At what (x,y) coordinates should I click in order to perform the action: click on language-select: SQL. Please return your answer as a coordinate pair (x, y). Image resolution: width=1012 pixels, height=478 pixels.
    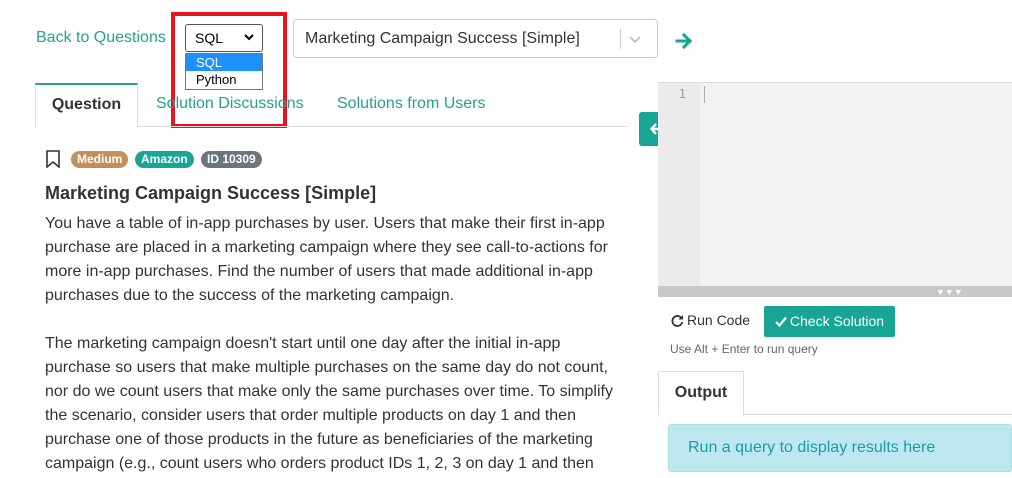
    Looking at the image, I should click on (224, 38).